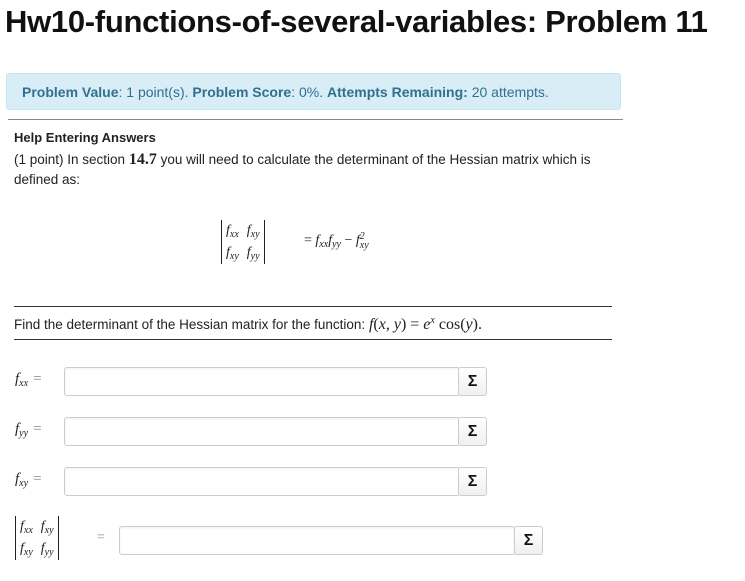  I want to click on equals-sign: =, so click(101, 537).